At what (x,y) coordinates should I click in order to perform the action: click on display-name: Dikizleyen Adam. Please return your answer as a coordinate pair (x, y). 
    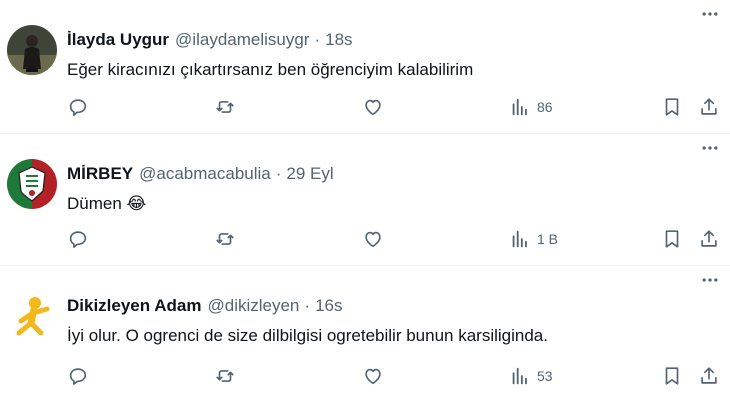
    Looking at the image, I should click on (134, 306).